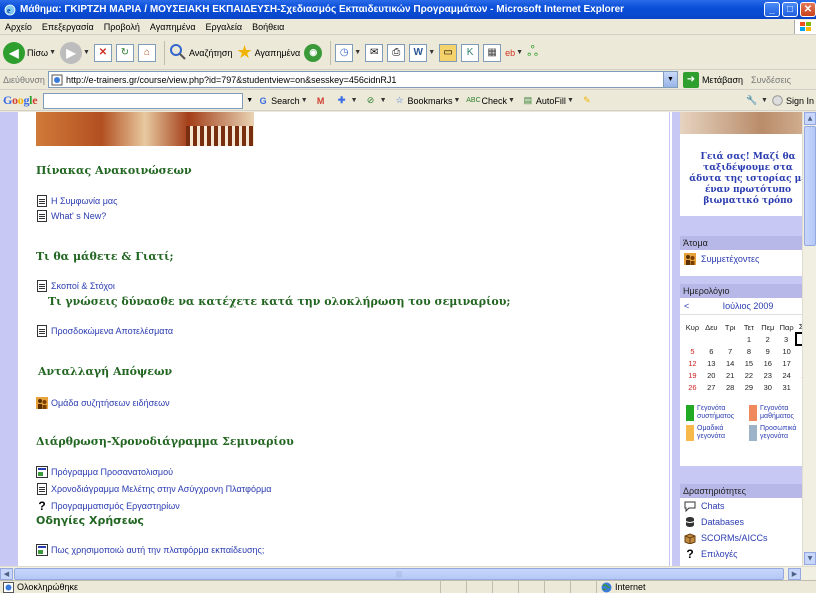 Image resolution: width=816 pixels, height=593 pixels. I want to click on calendar-day: 22, so click(749, 375).